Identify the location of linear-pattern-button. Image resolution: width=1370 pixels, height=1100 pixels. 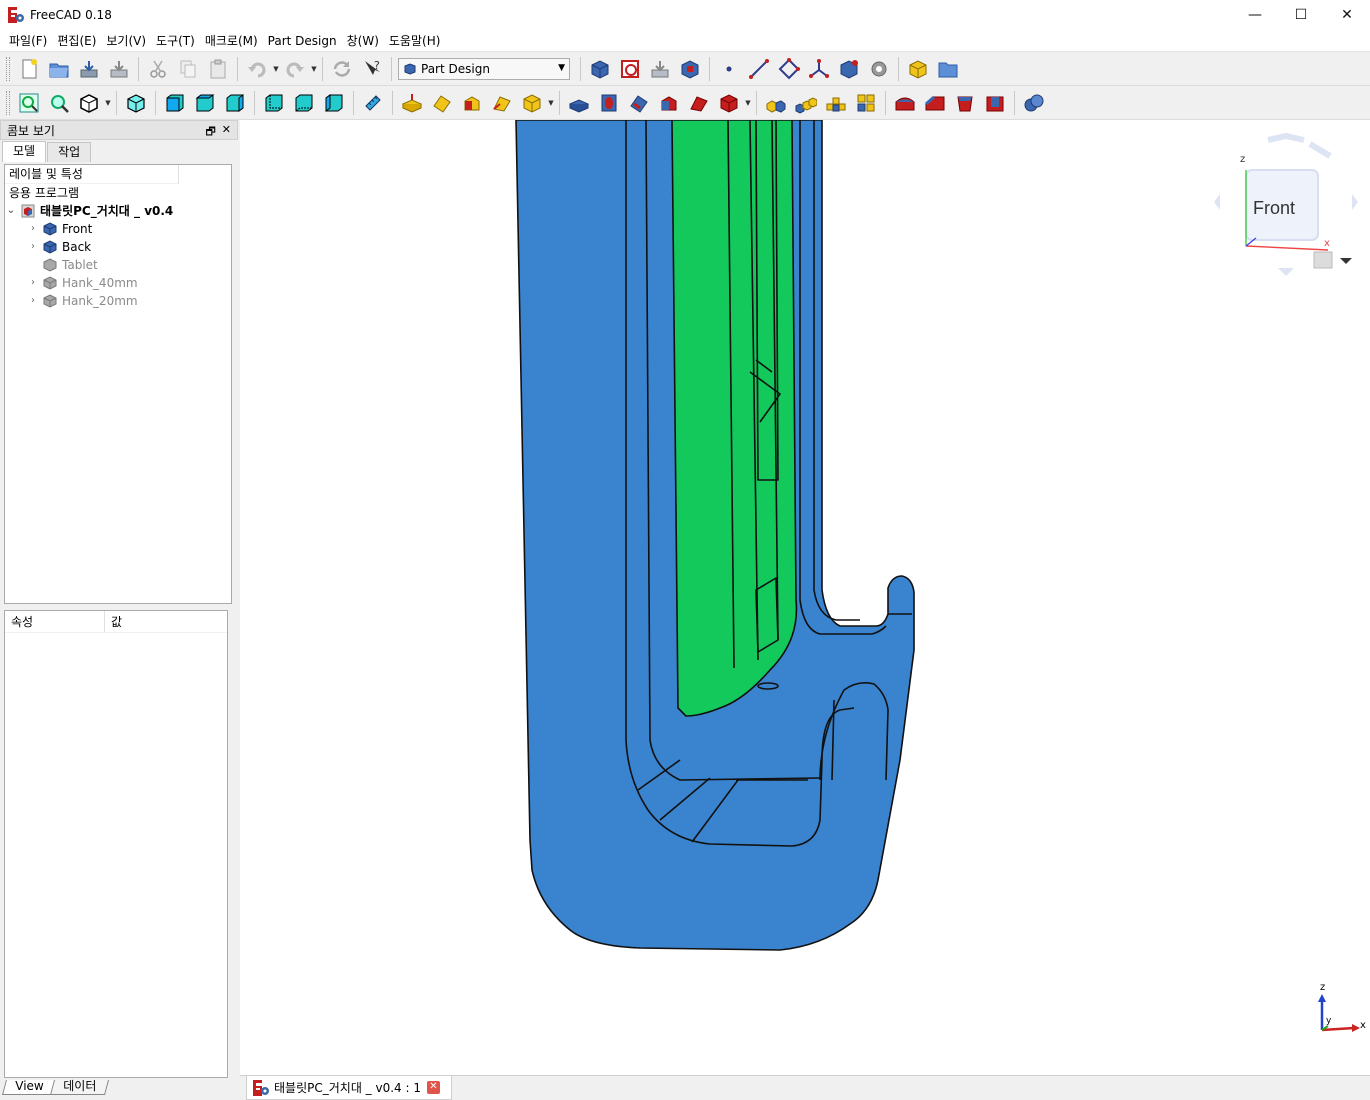
(806, 103).